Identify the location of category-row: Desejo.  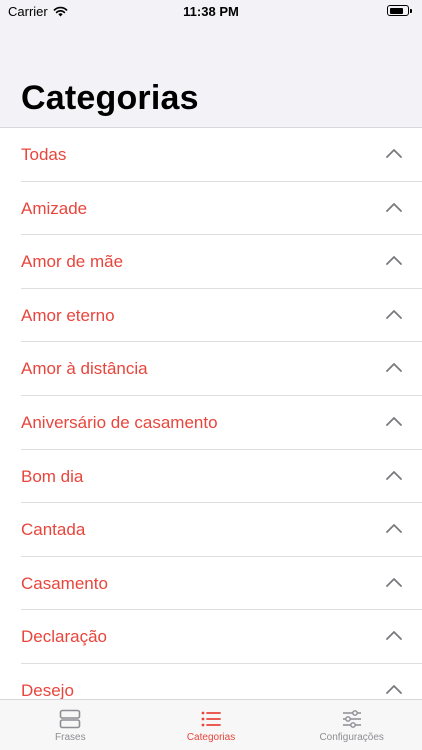
(221, 683).